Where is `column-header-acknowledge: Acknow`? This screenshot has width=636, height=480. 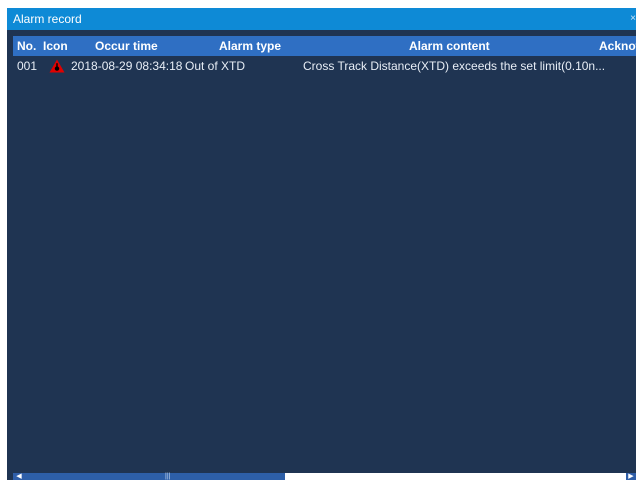
column-header-acknowledge: Acknow is located at coordinates (617, 46).